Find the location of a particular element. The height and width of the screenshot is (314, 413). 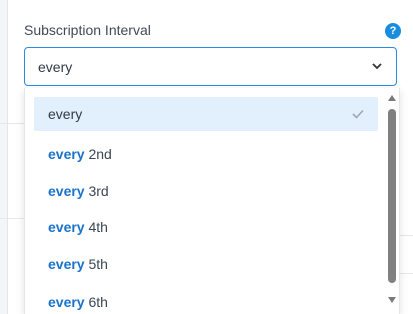

option-suffix: 2nd is located at coordinates (98, 154).